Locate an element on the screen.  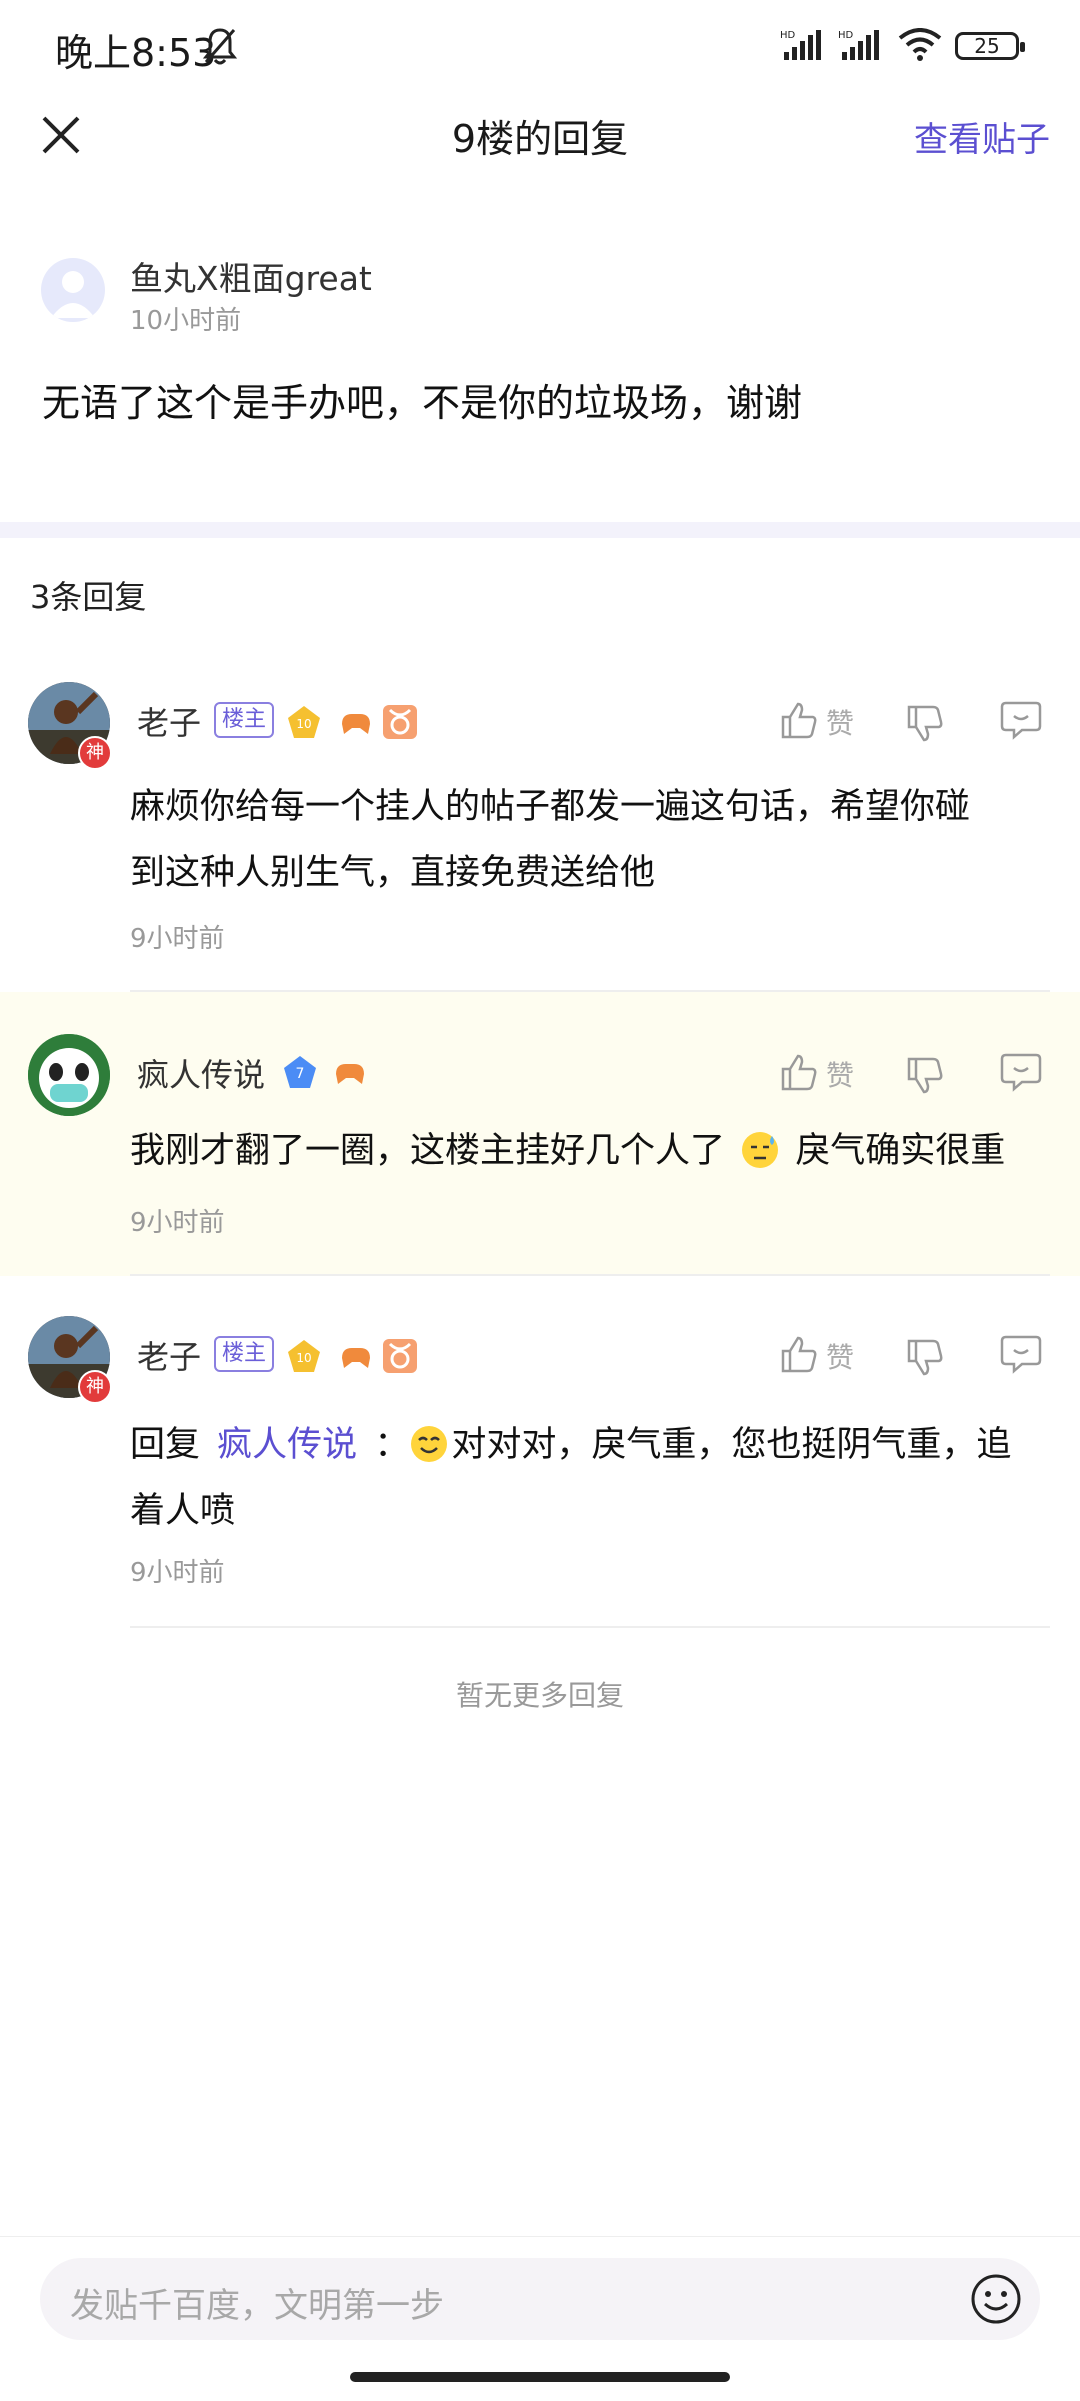
replies-count: 3条回复 is located at coordinates (88, 597).